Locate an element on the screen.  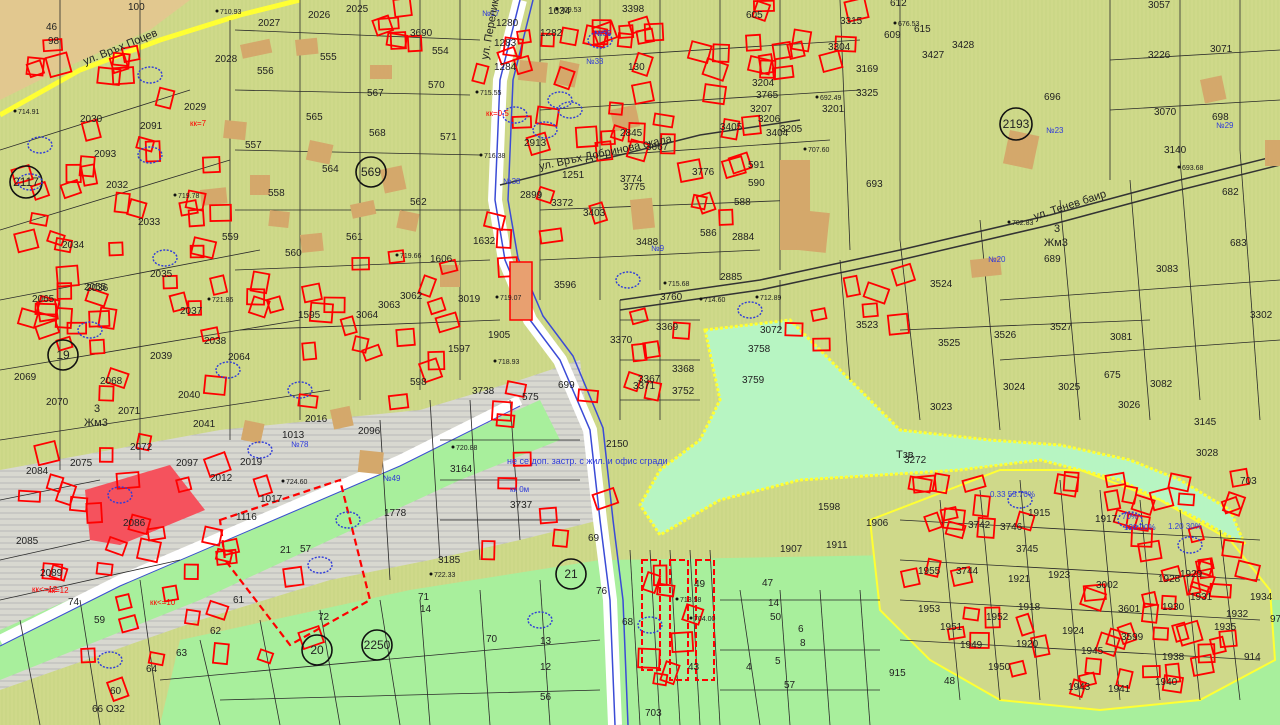
parcel-label-l170: 50 is located at coordinates (776, 617).